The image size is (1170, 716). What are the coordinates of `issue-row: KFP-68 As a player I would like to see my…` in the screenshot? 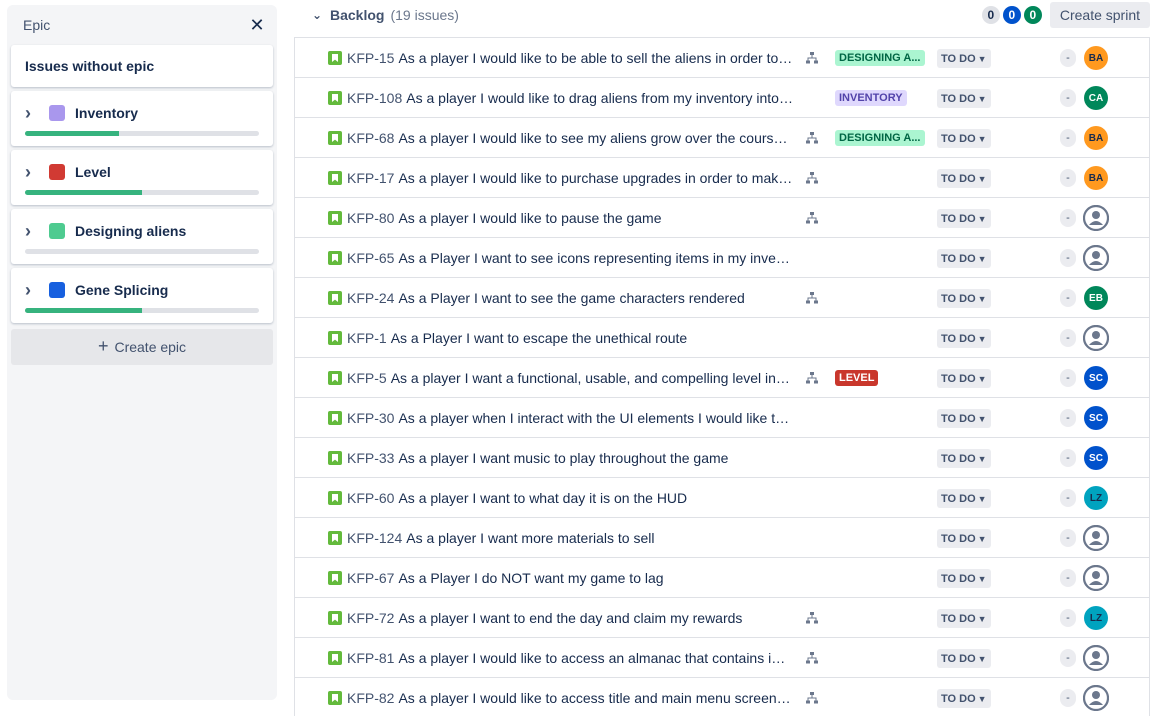 It's located at (722, 138).